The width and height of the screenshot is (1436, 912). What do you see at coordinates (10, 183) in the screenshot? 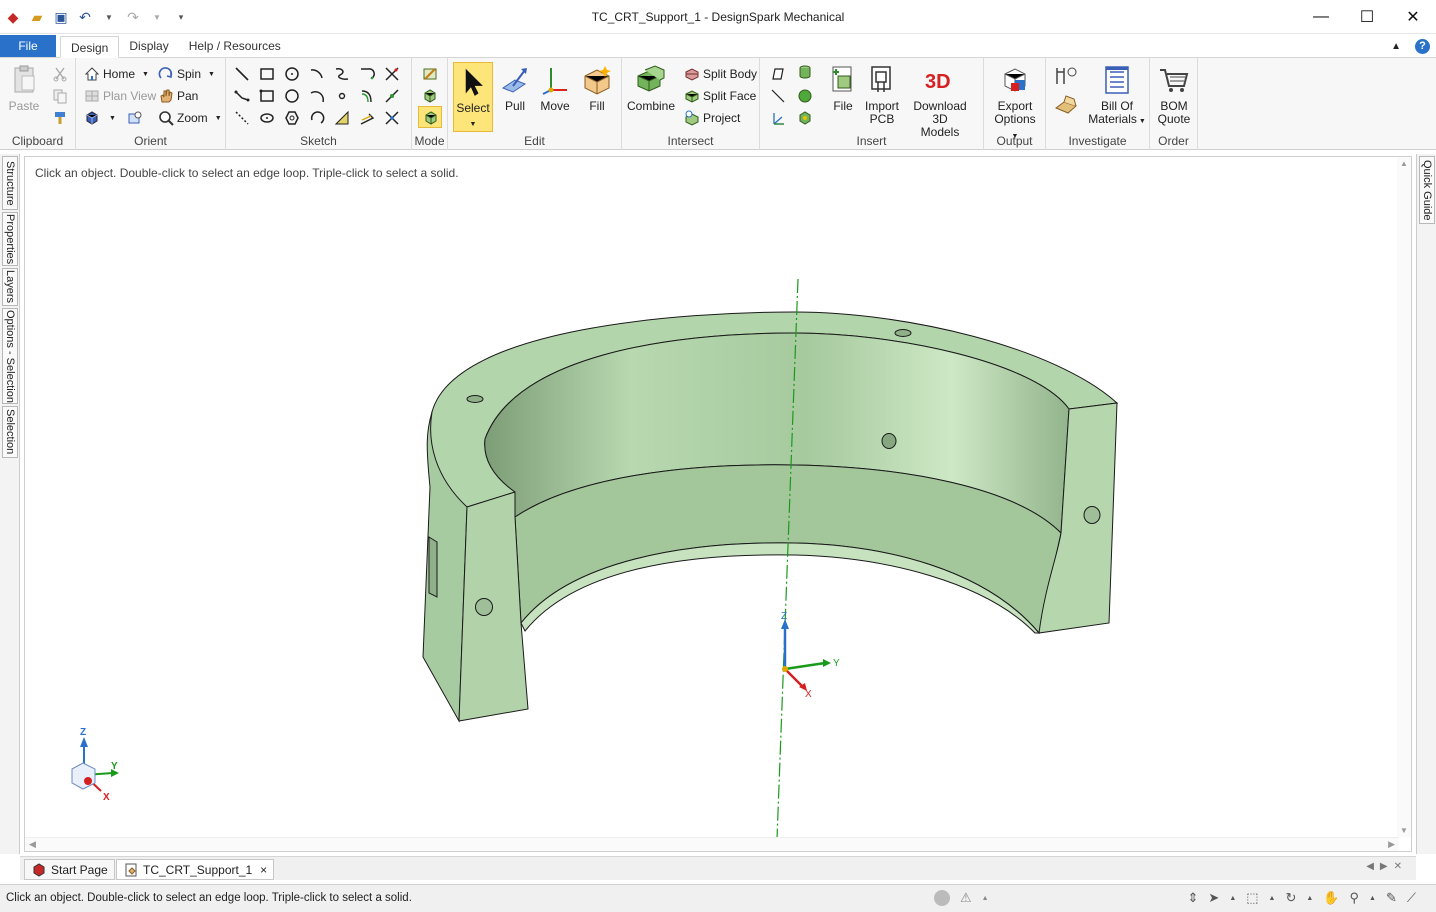
I see `side-tab-structure: Structure` at bounding box center [10, 183].